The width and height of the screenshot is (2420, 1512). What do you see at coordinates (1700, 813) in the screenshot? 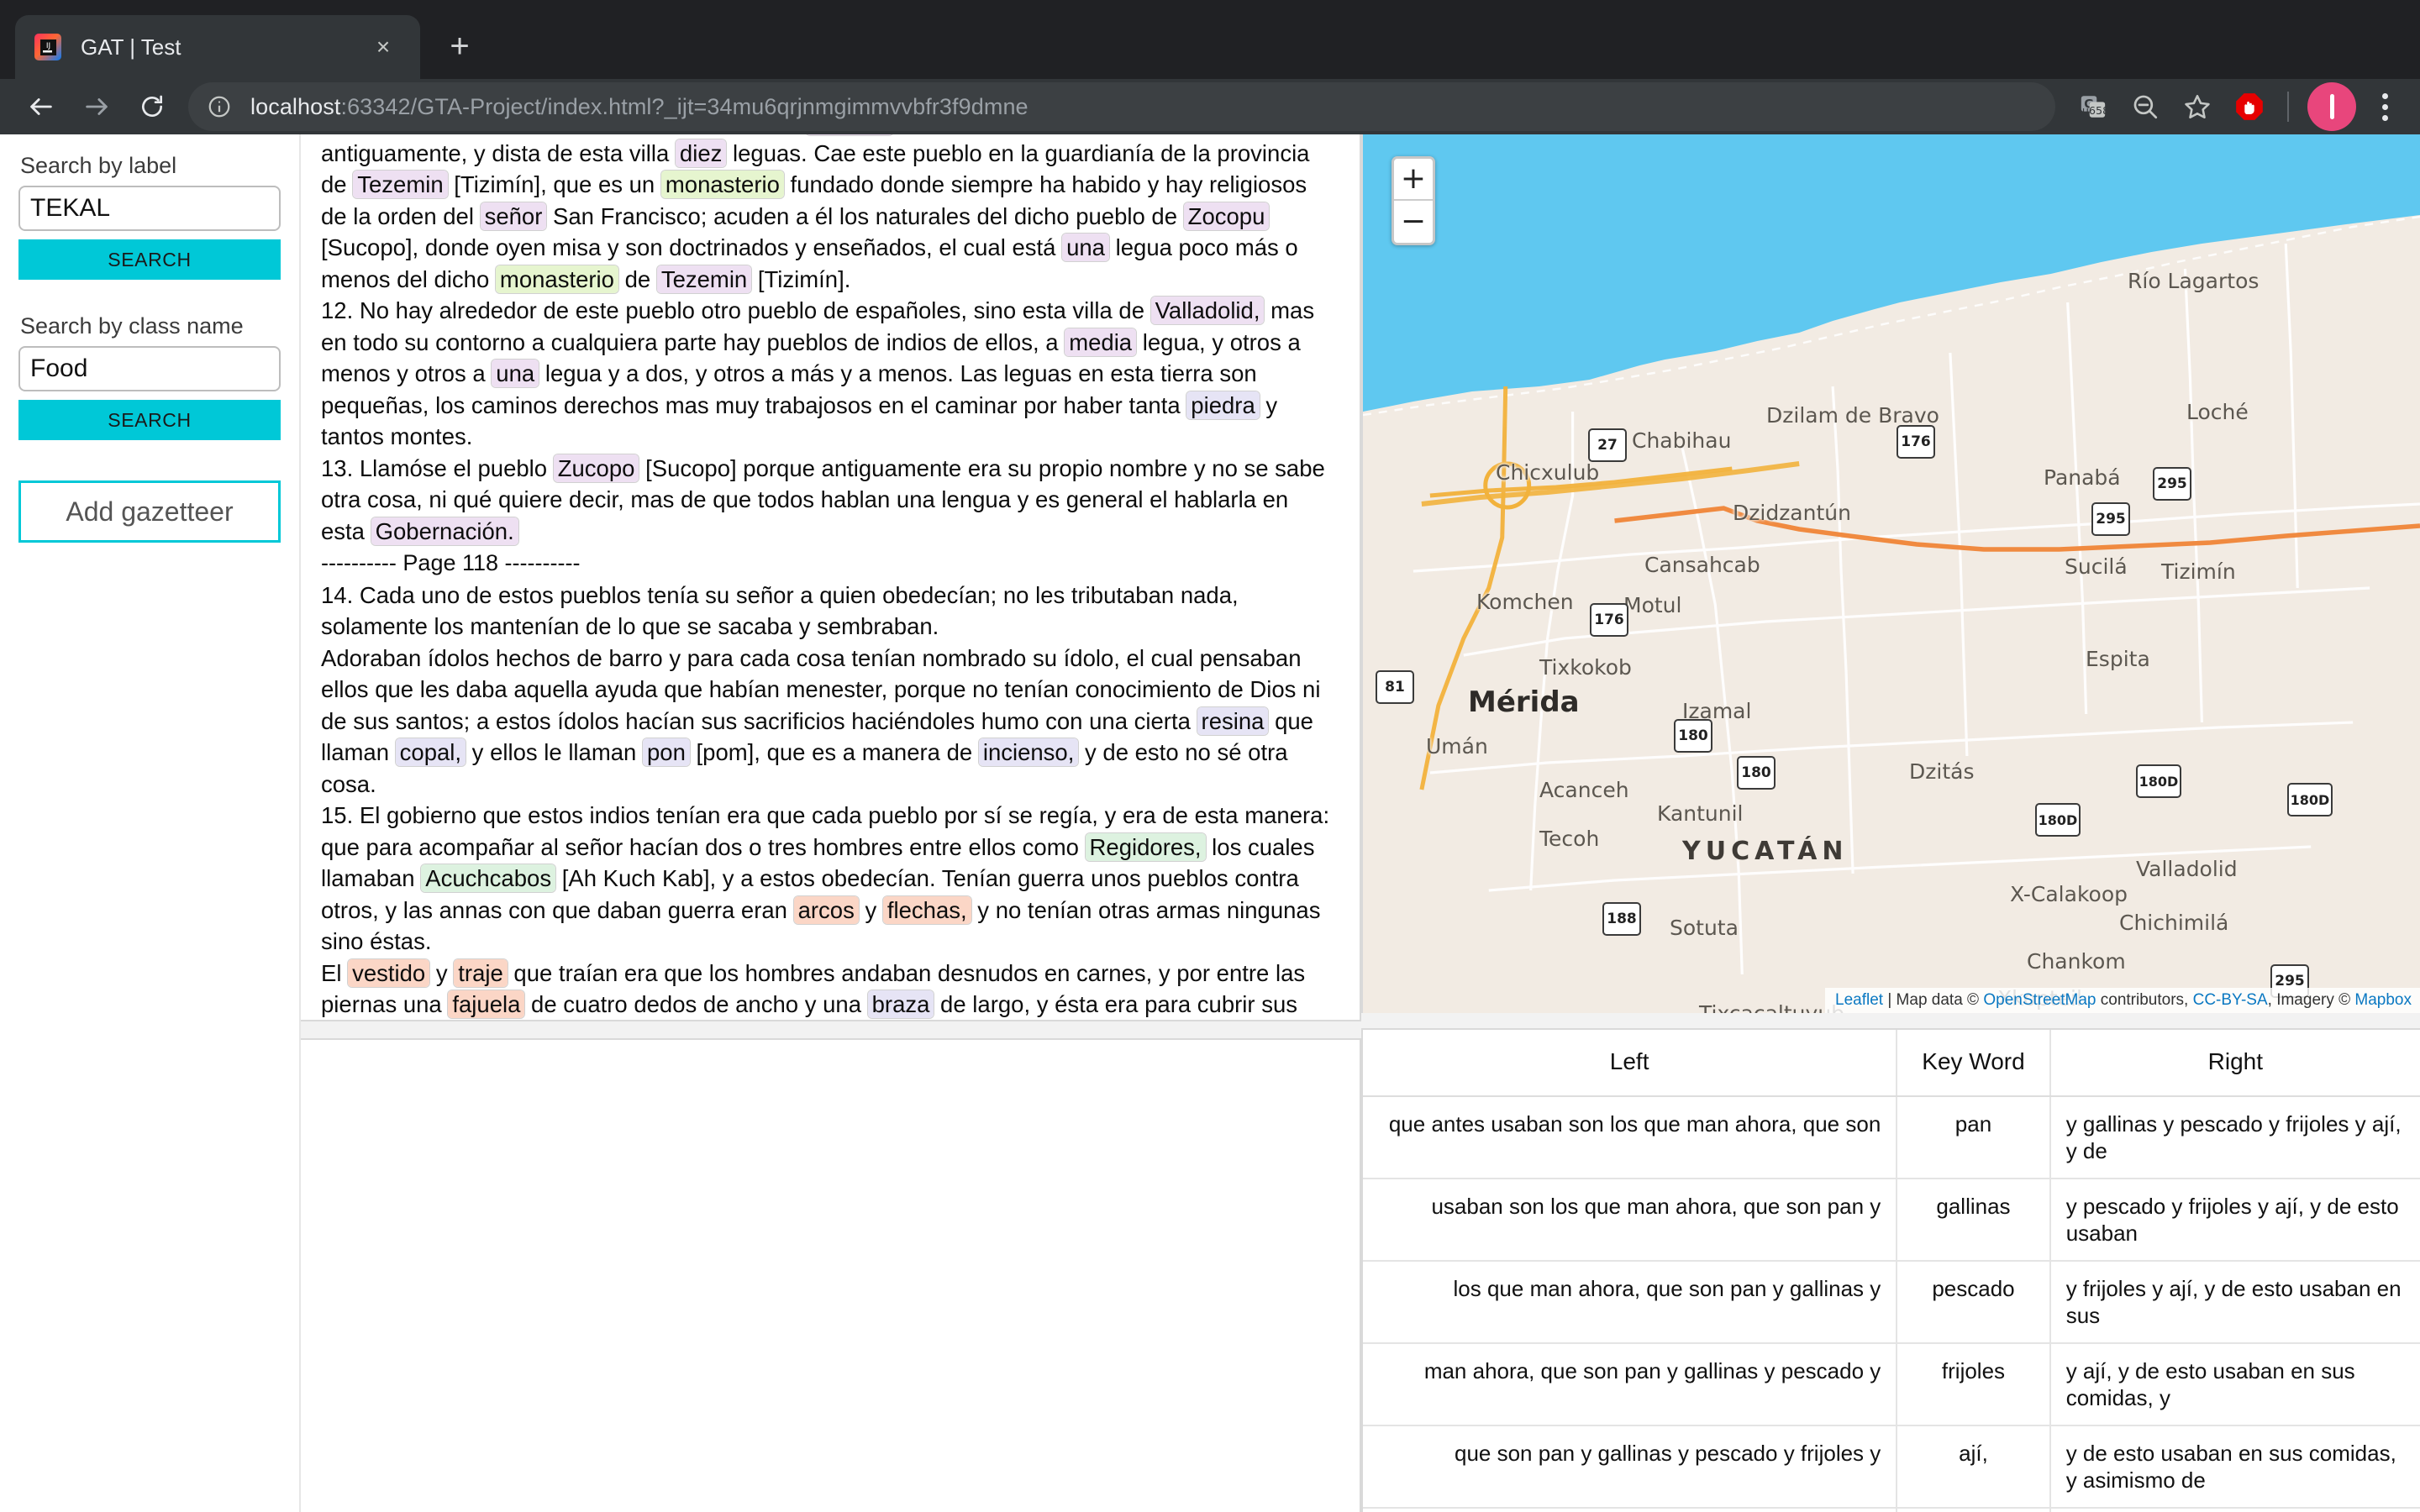
I see `map-place-label: Kantunil` at bounding box center [1700, 813].